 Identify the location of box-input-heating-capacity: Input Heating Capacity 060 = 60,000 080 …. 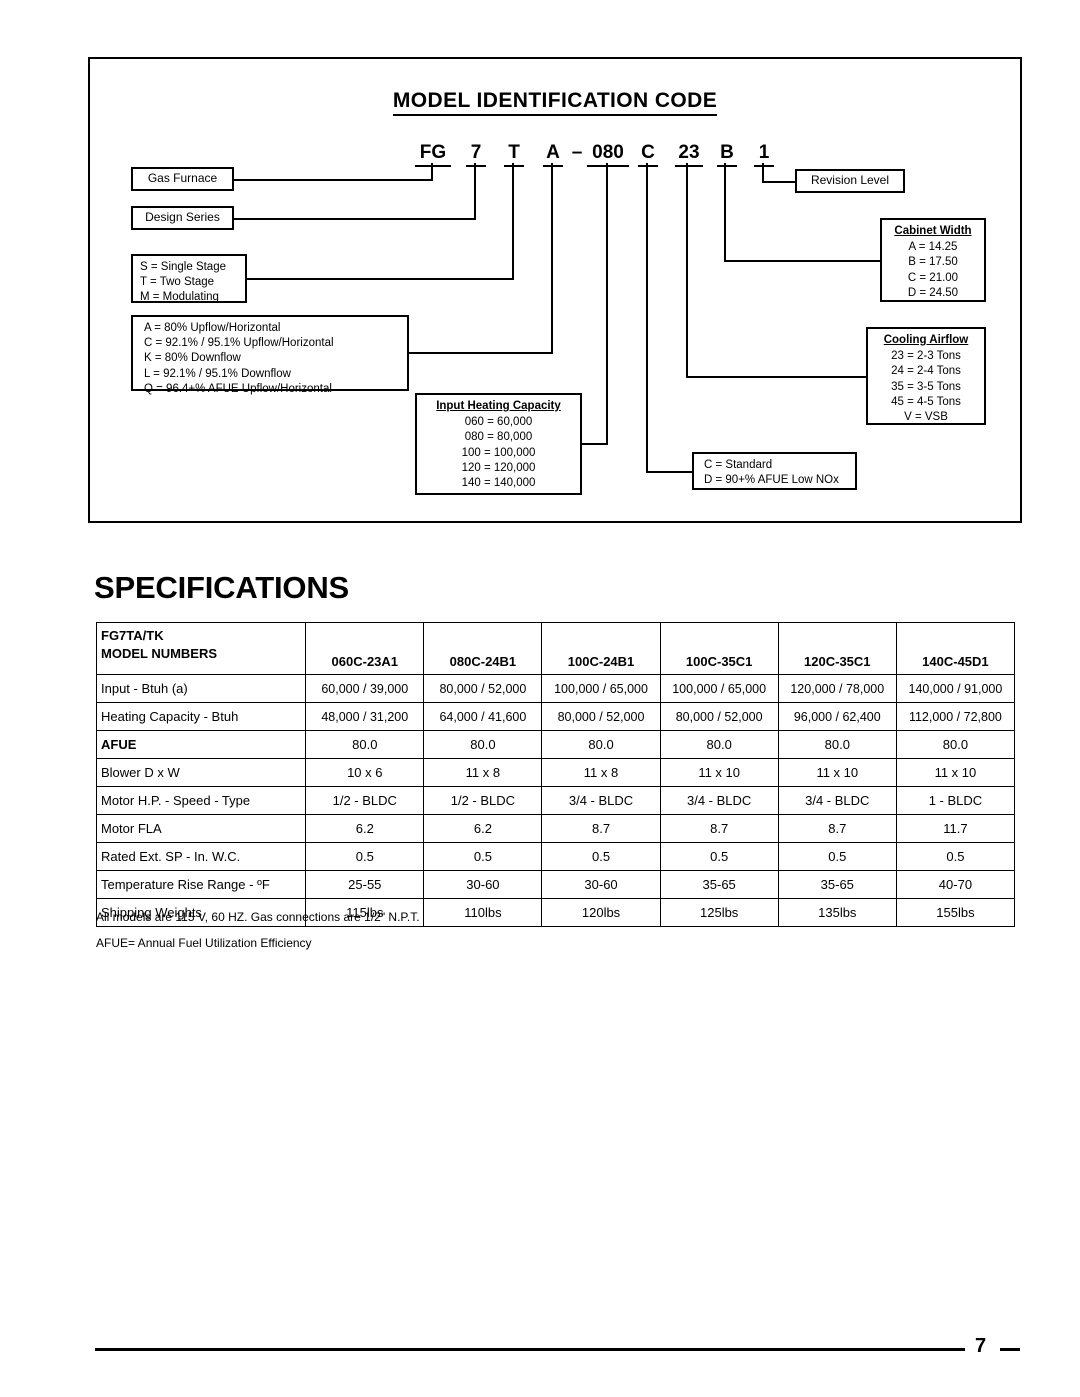
(498, 444).